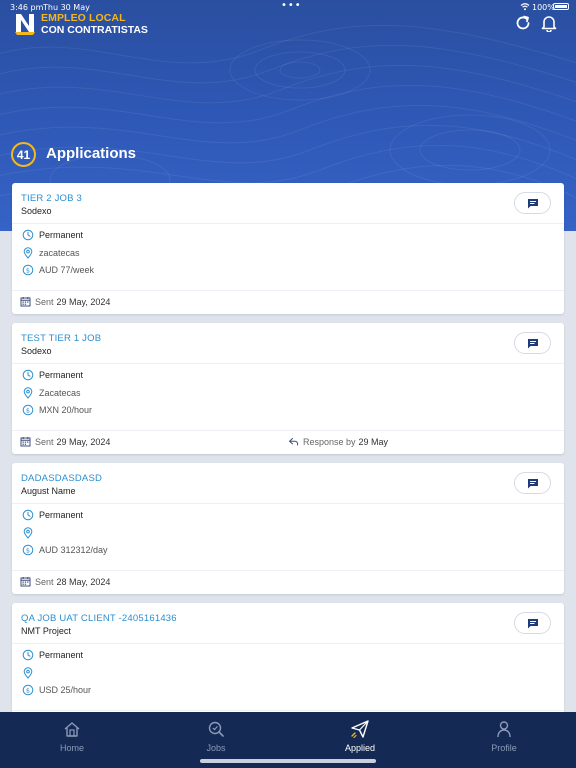 The image size is (576, 768). What do you see at coordinates (288, 537) in the screenshot?
I see `card-details: Permanent $ AUD 312312/day` at bounding box center [288, 537].